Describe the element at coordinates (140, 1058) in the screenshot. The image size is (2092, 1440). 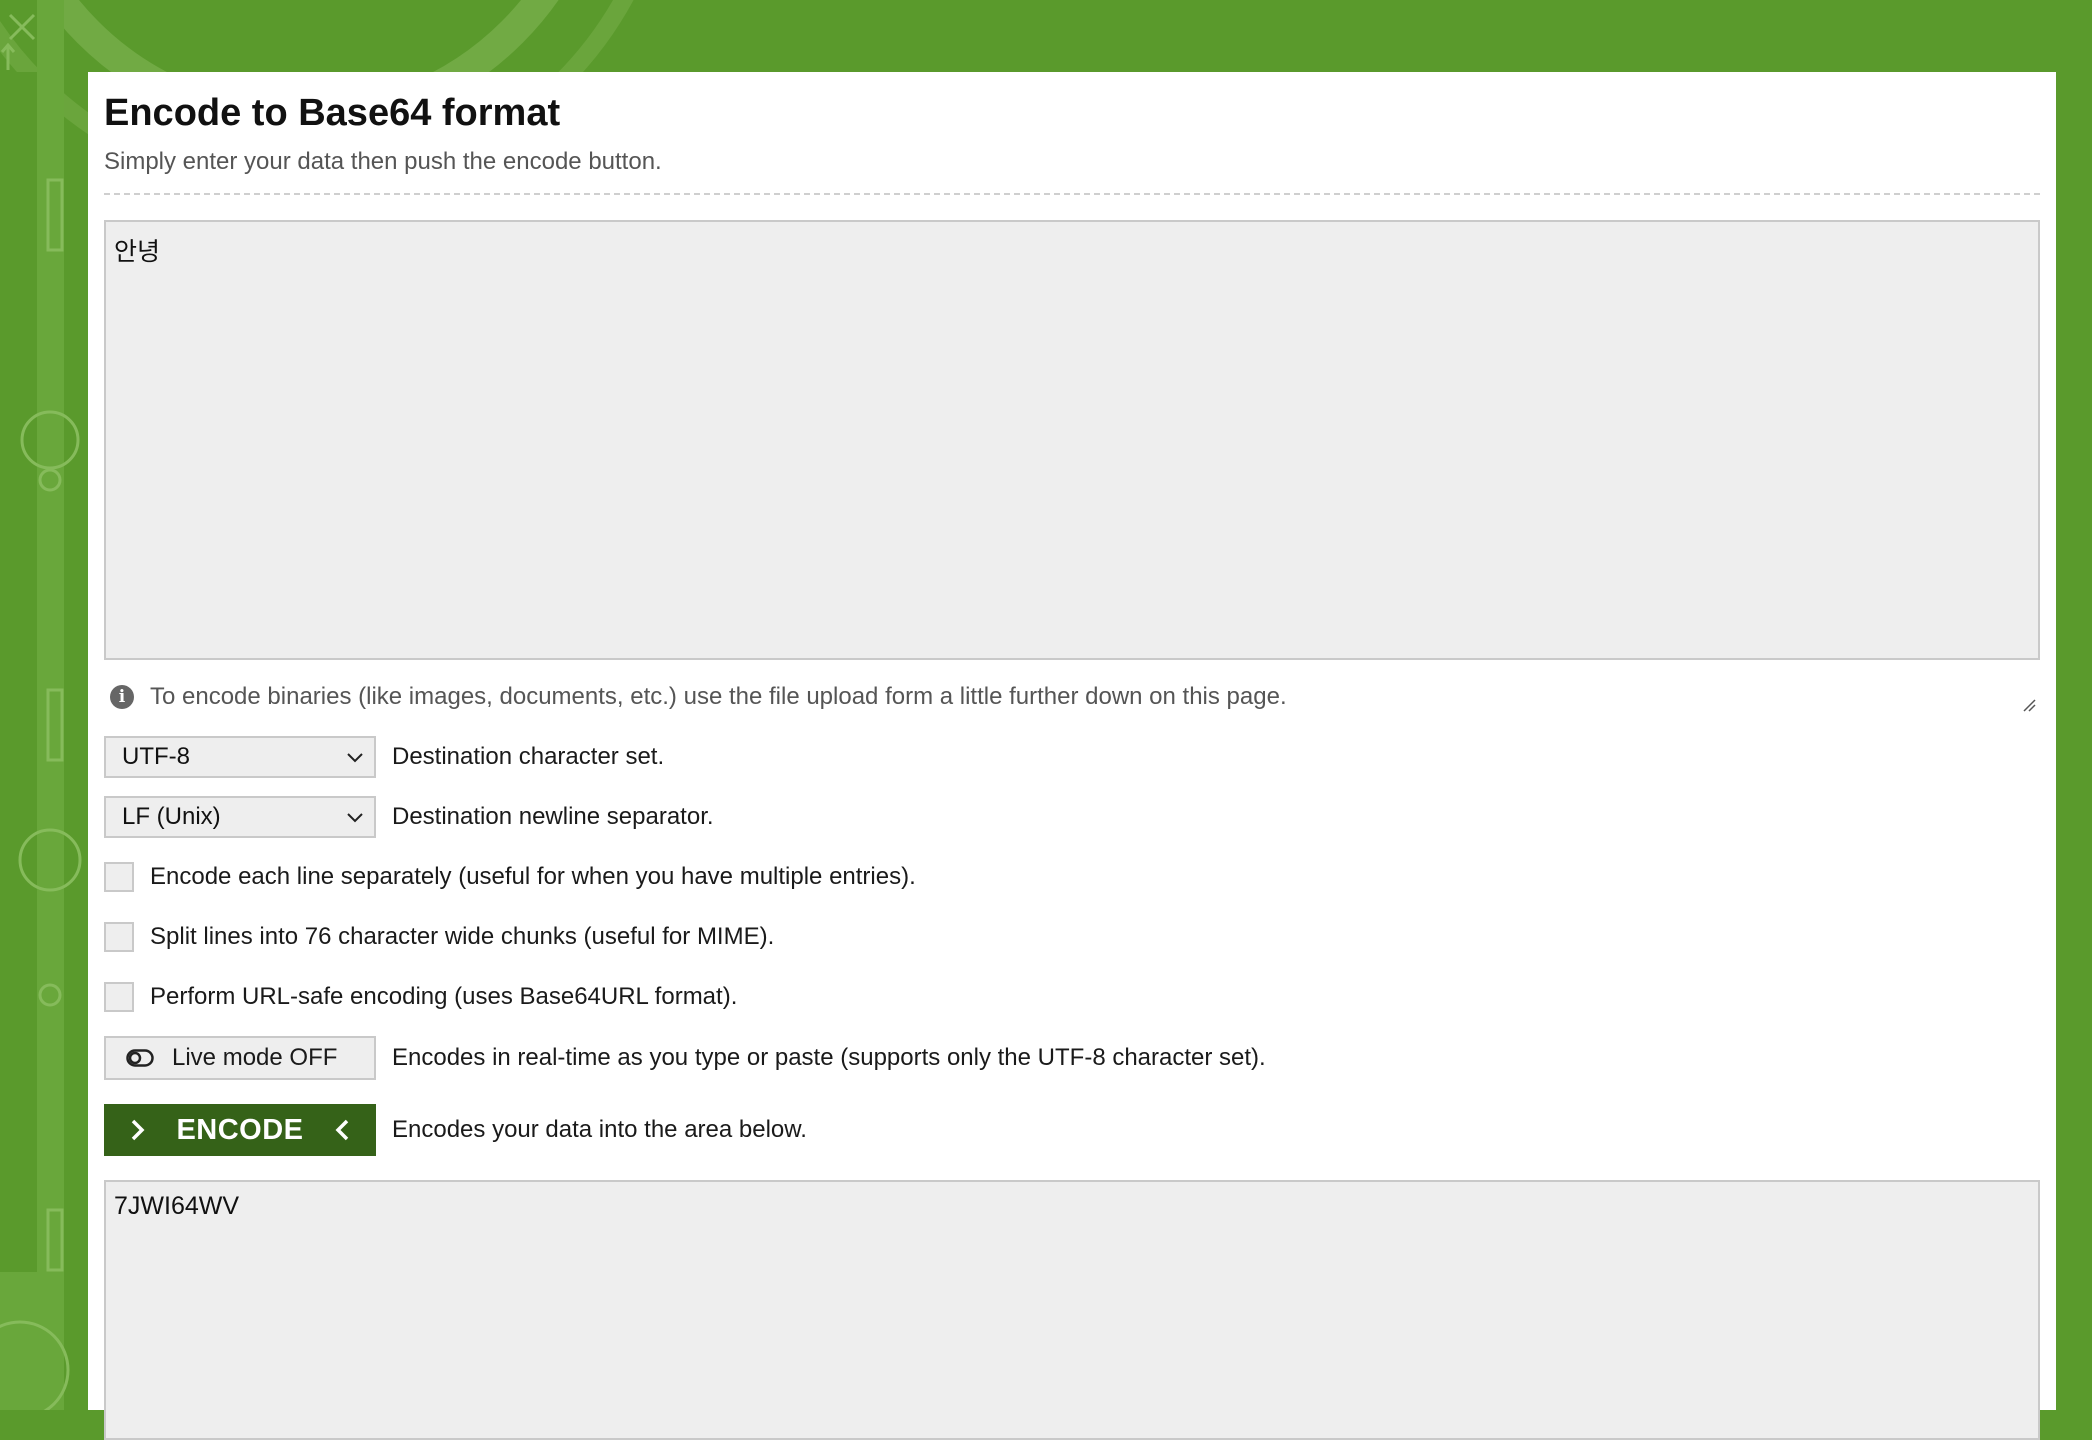
I see `toggle-off-icon` at that location.